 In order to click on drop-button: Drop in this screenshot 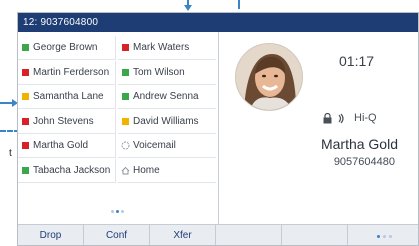, I will do `click(51, 235)`.